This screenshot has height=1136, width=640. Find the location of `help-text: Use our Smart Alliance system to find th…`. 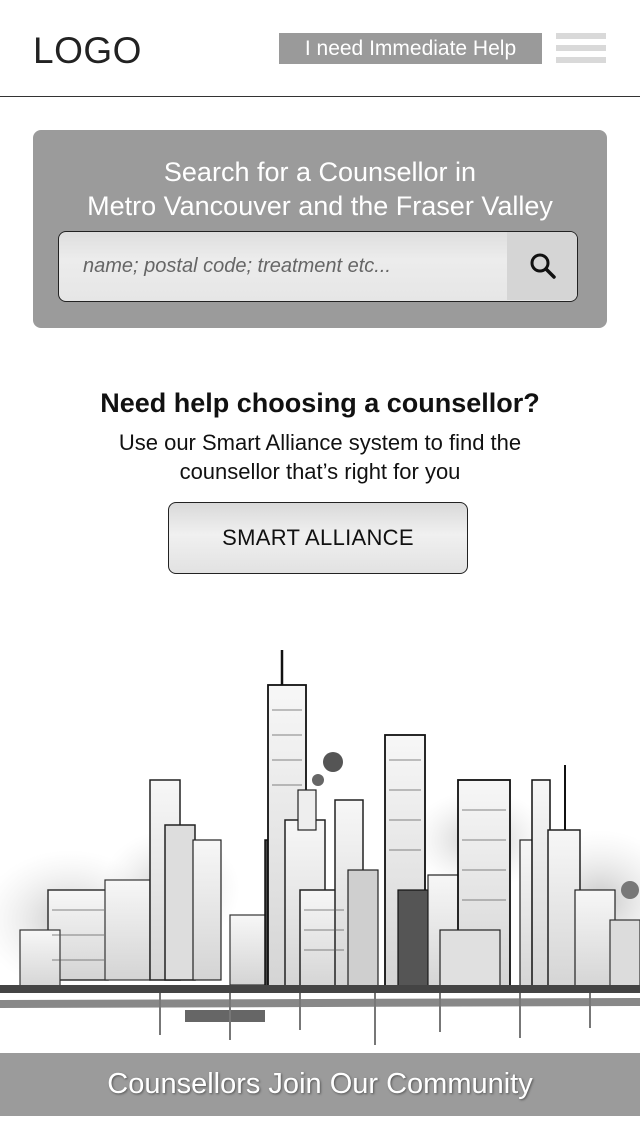

help-text: Use our Smart Alliance system to find th… is located at coordinates (320, 457).